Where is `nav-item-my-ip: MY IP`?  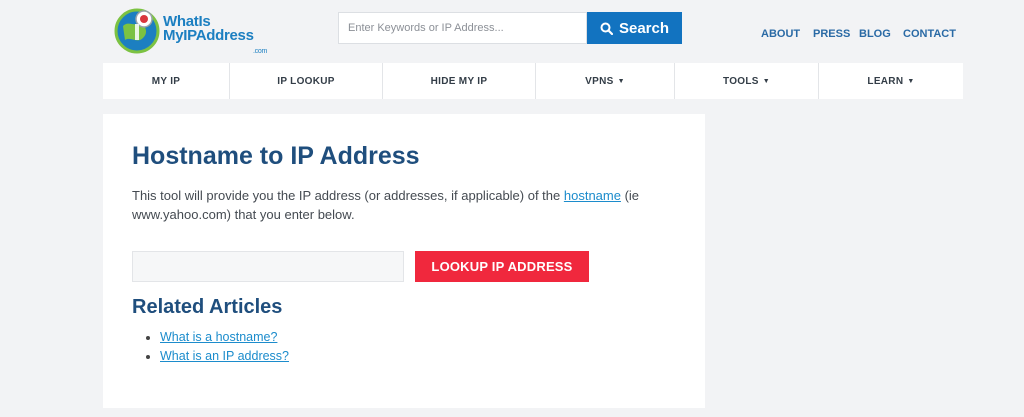 nav-item-my-ip: MY IP is located at coordinates (166, 81).